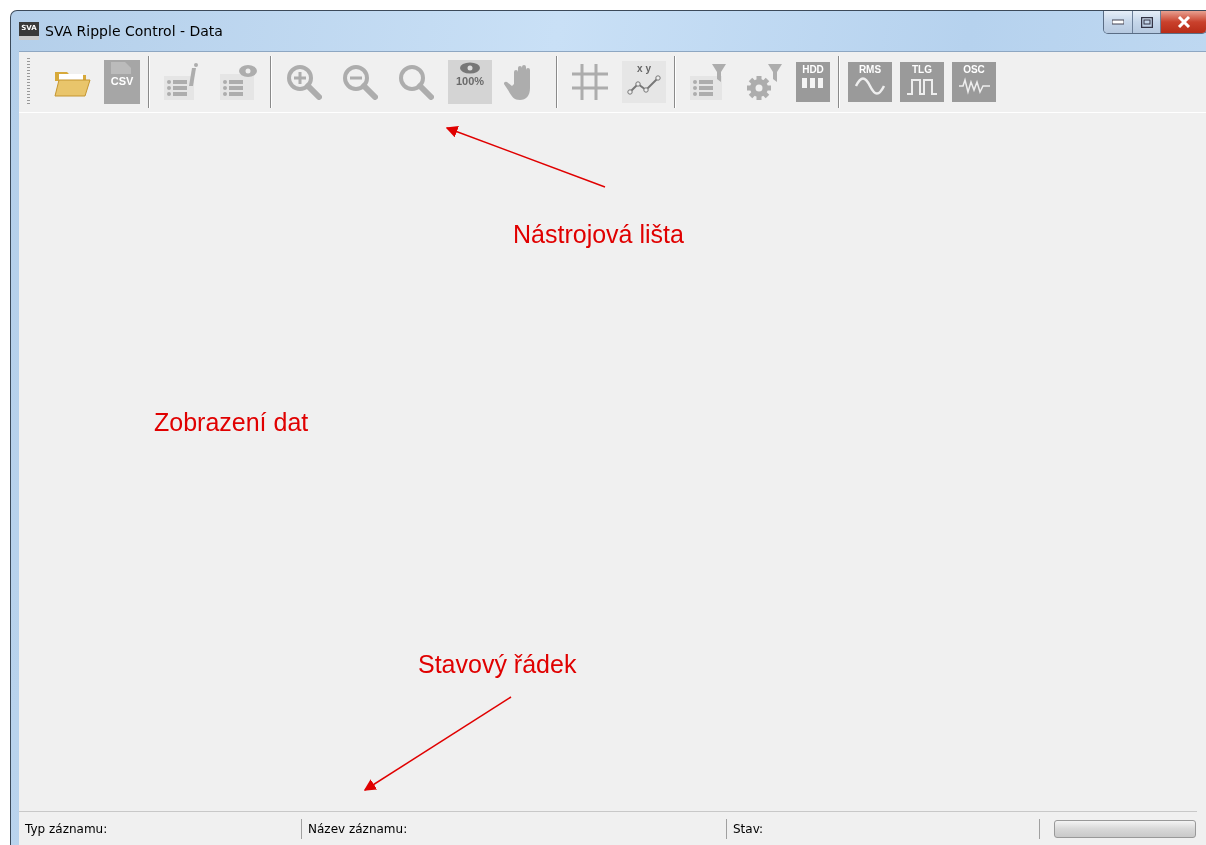 This screenshot has height=845, width=1206. I want to click on maximize-icon, so click(1146, 22).